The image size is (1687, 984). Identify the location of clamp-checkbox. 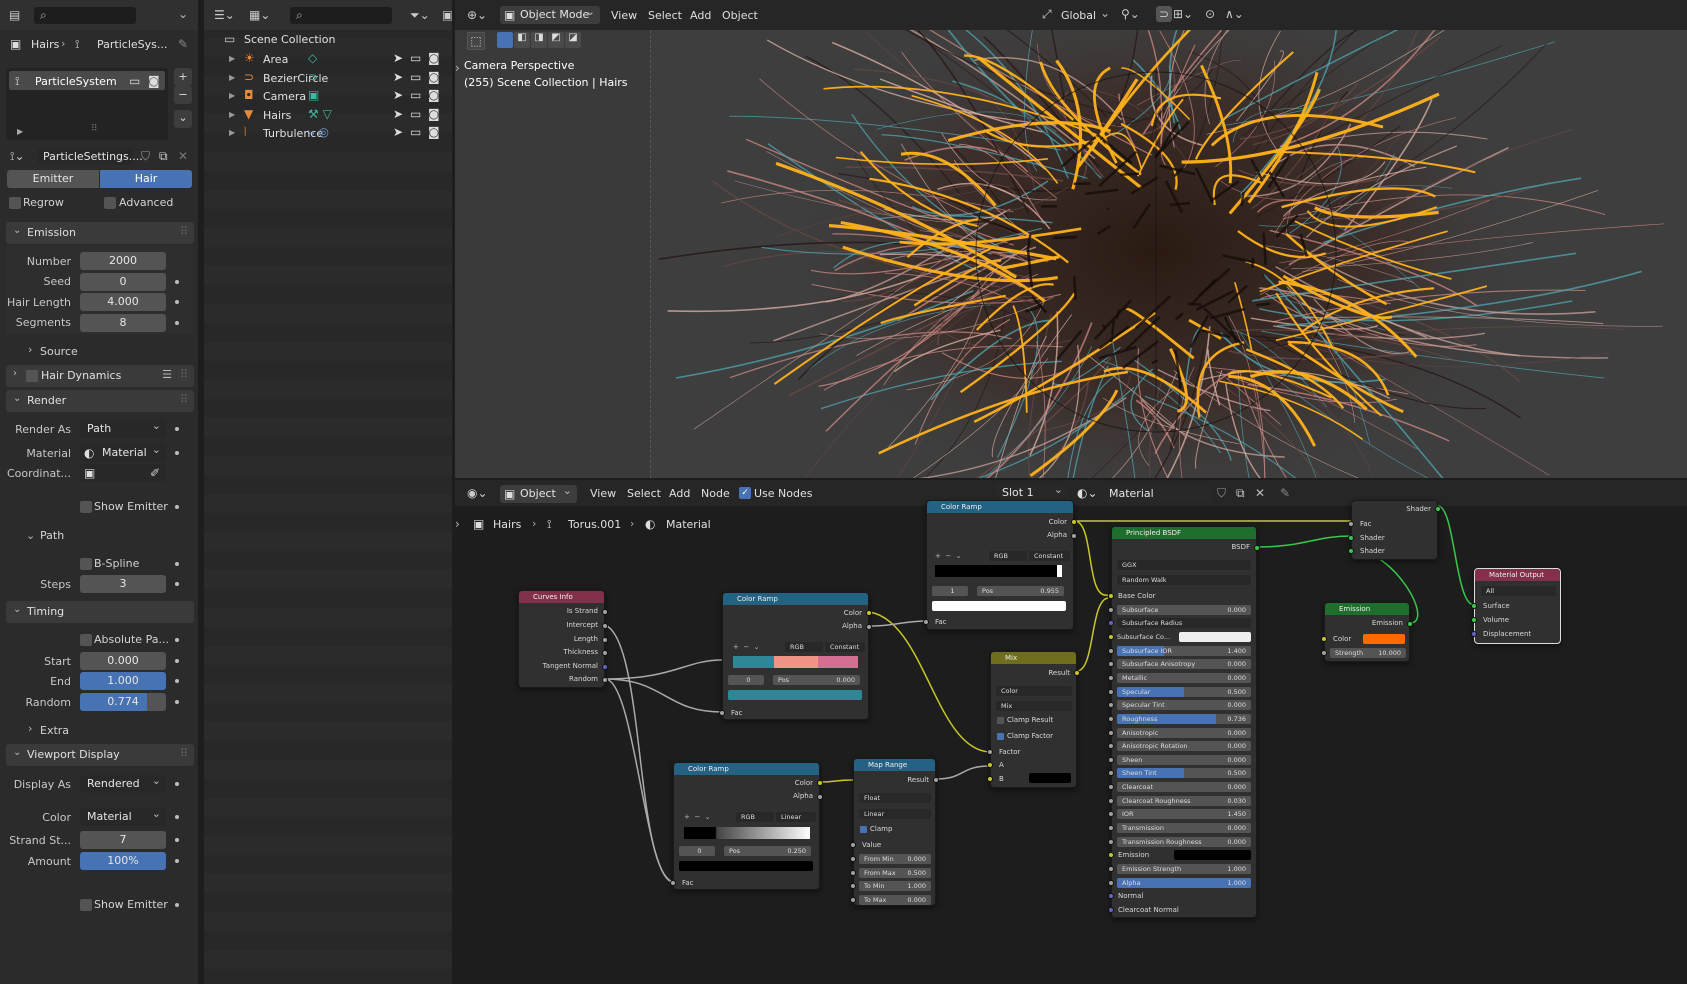
(863, 829).